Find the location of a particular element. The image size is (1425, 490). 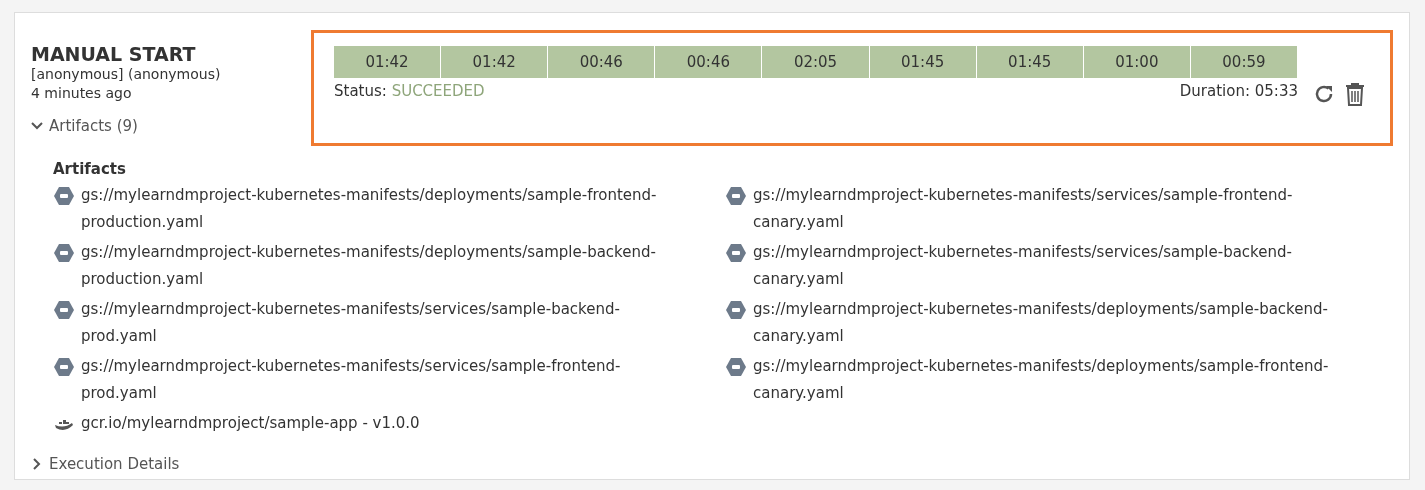

execution-details-toggle: Execution Details is located at coordinates (105, 464).